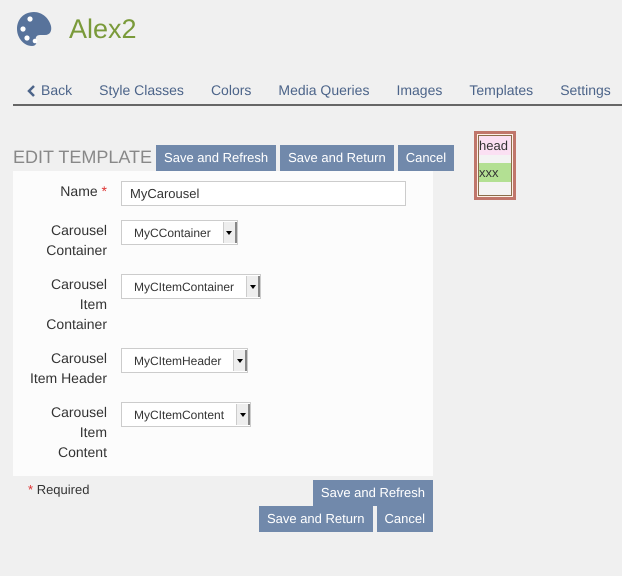 This screenshot has height=576, width=622. I want to click on back-link: Back, so click(49, 90).